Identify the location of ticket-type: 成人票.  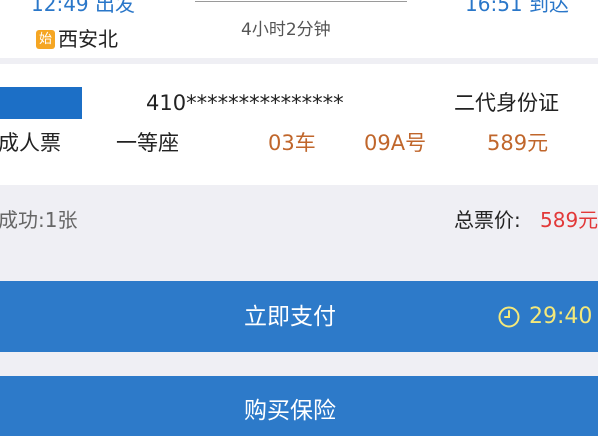
(30, 143).